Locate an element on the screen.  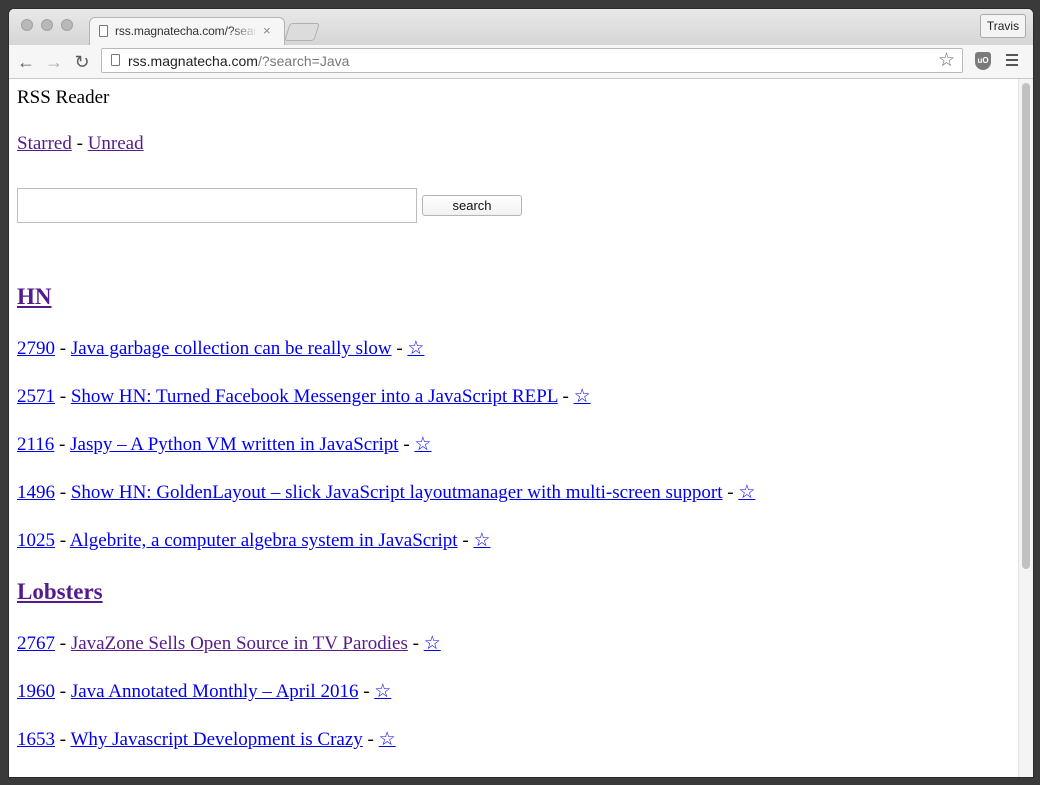
forward-icon: → is located at coordinates (54, 62).